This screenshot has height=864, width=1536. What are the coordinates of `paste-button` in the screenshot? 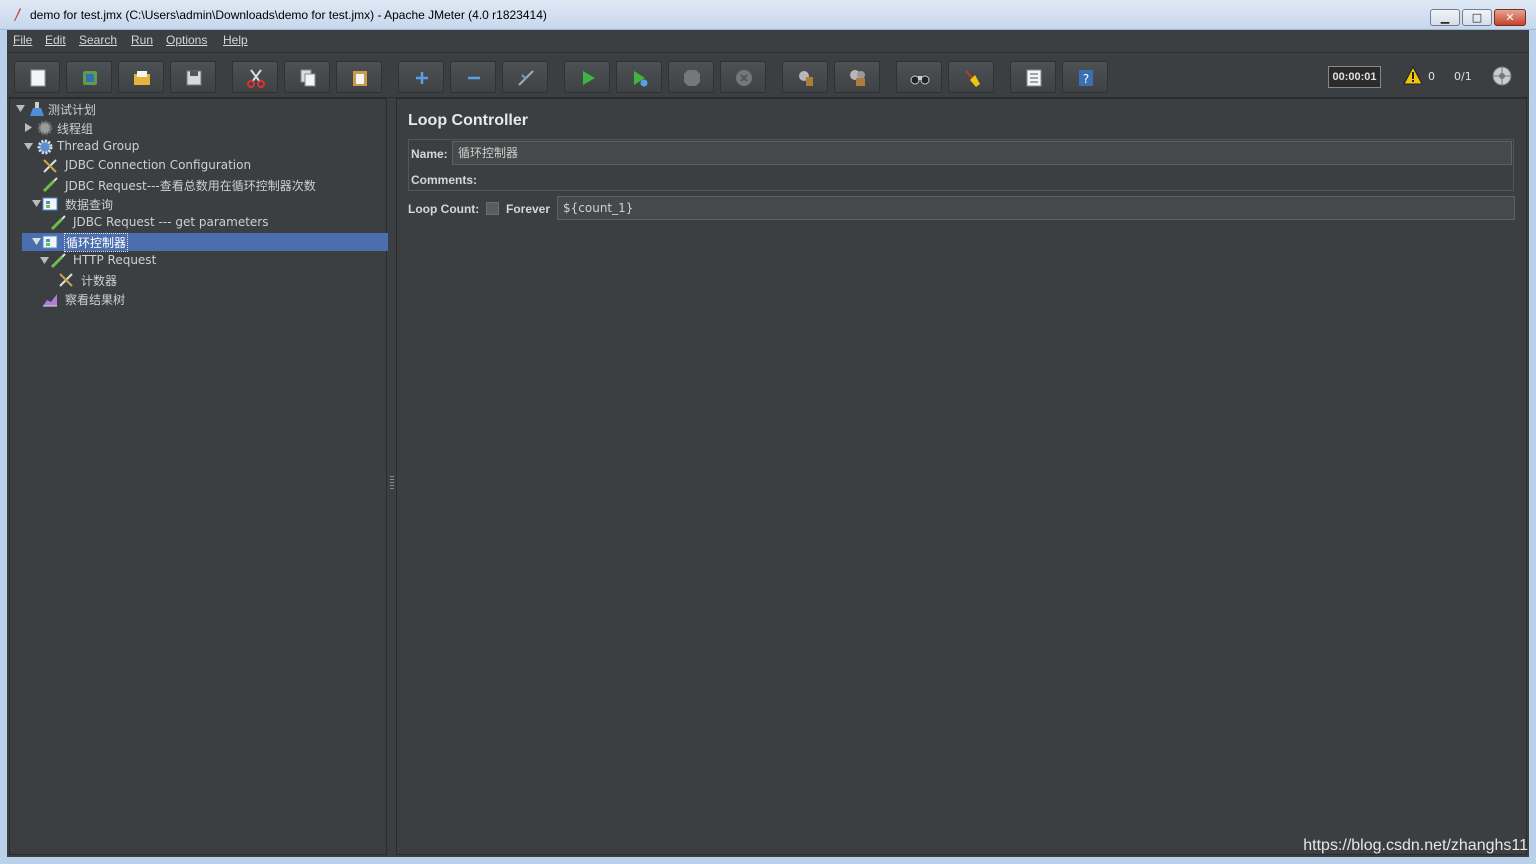 It's located at (359, 77).